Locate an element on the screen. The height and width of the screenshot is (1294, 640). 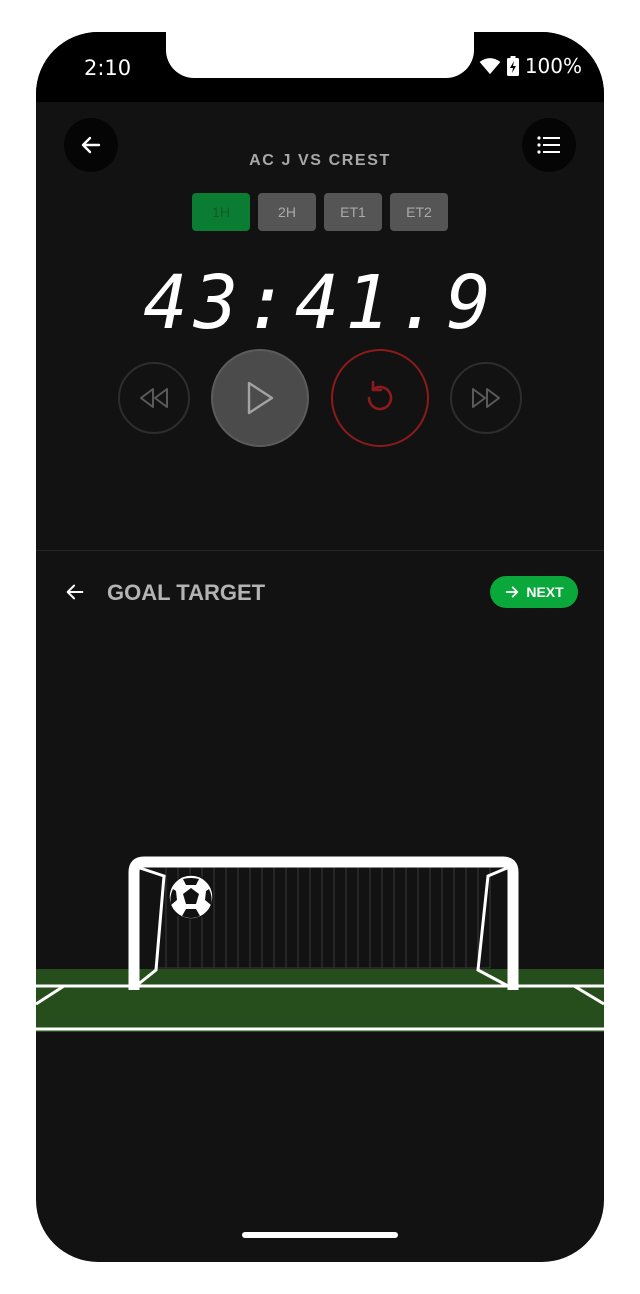
wifi-icon is located at coordinates (490, 66).